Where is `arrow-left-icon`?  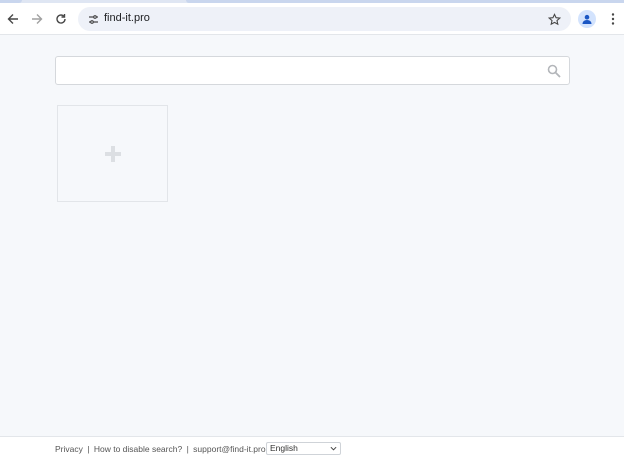
arrow-left-icon is located at coordinates (12, 19).